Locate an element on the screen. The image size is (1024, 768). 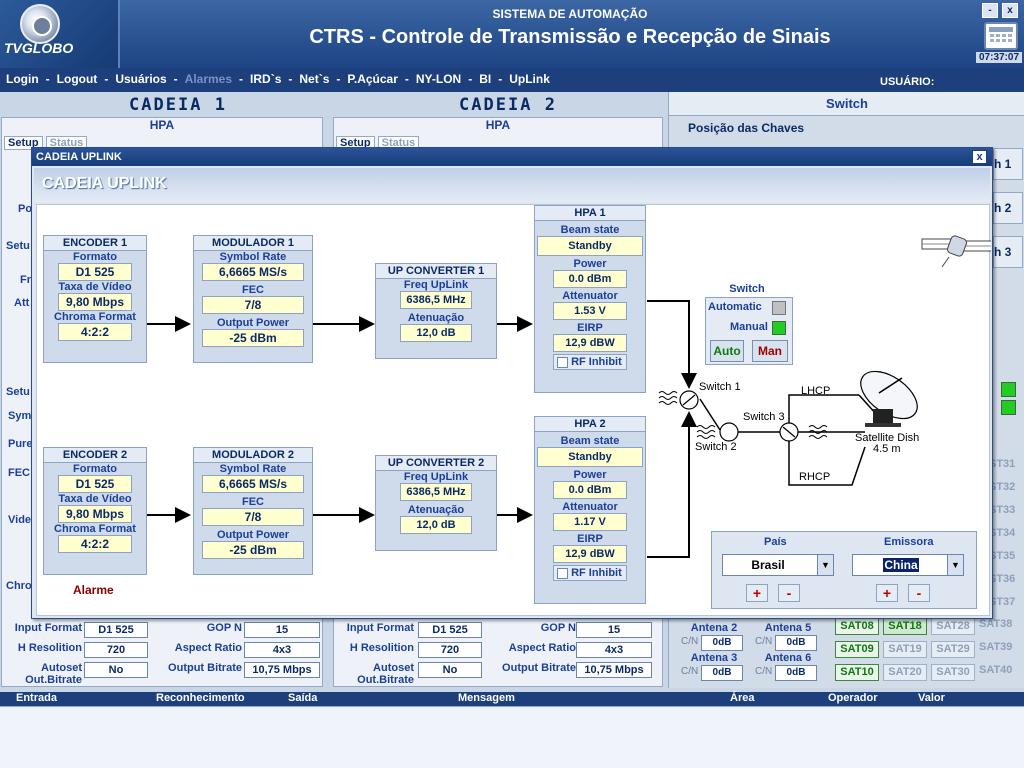
formato-label: Formato is located at coordinates (95, 469).